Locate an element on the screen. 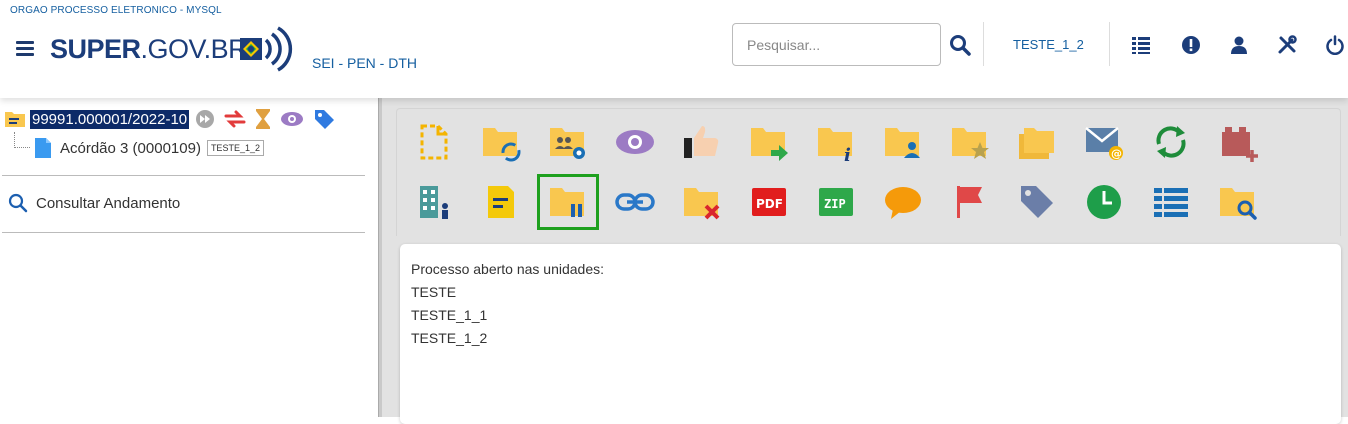 This screenshot has width=1348, height=424. consult-label: Consultar Andamento is located at coordinates (108, 203).